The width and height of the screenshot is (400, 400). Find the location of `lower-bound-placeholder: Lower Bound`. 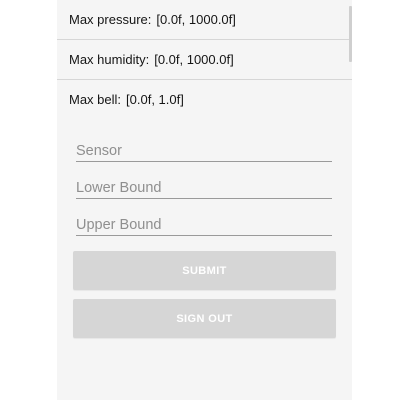

lower-bound-placeholder: Lower Bound is located at coordinates (119, 188).